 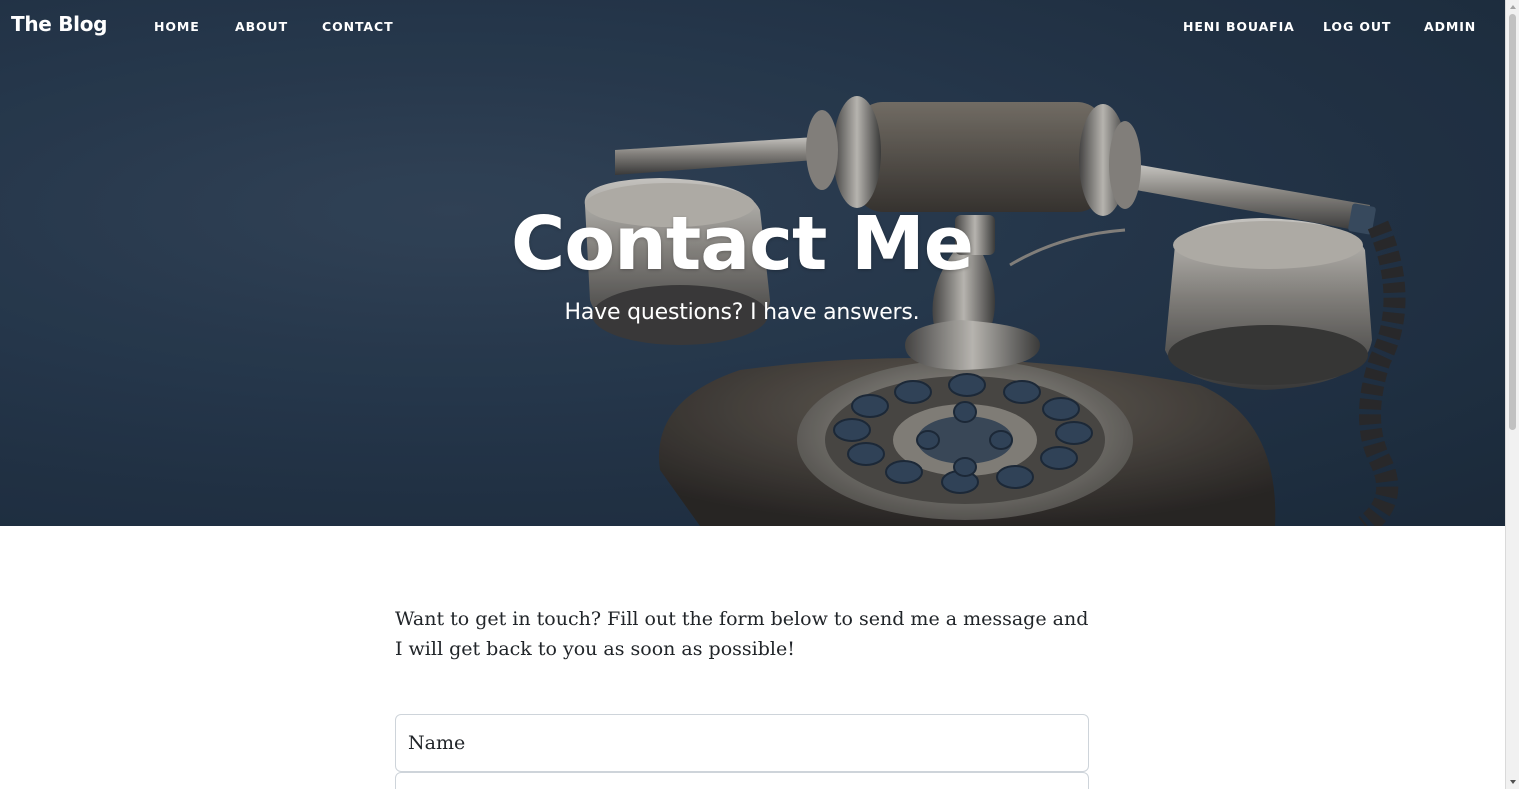 I want to click on email-field-wrapper, so click(x=742, y=780).